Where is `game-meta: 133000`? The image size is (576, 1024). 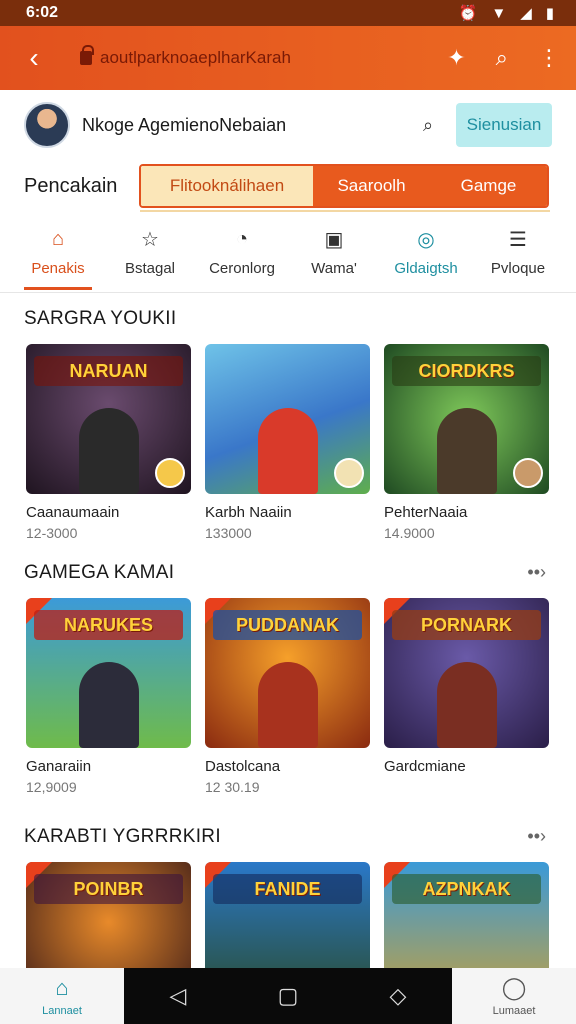
game-meta: 133000 is located at coordinates (228, 533).